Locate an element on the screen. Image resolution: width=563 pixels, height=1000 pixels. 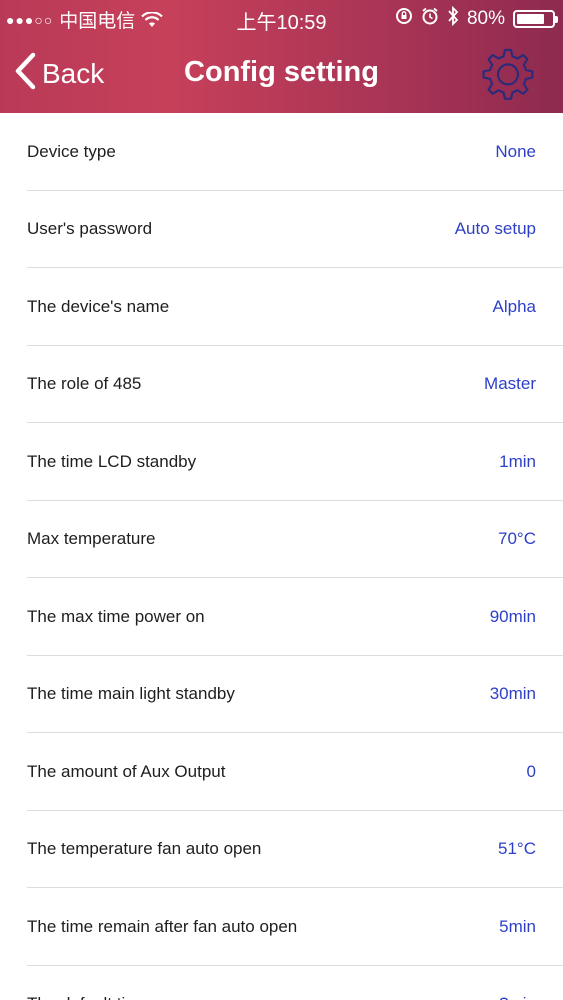
alarm-icon is located at coordinates (430, 19).